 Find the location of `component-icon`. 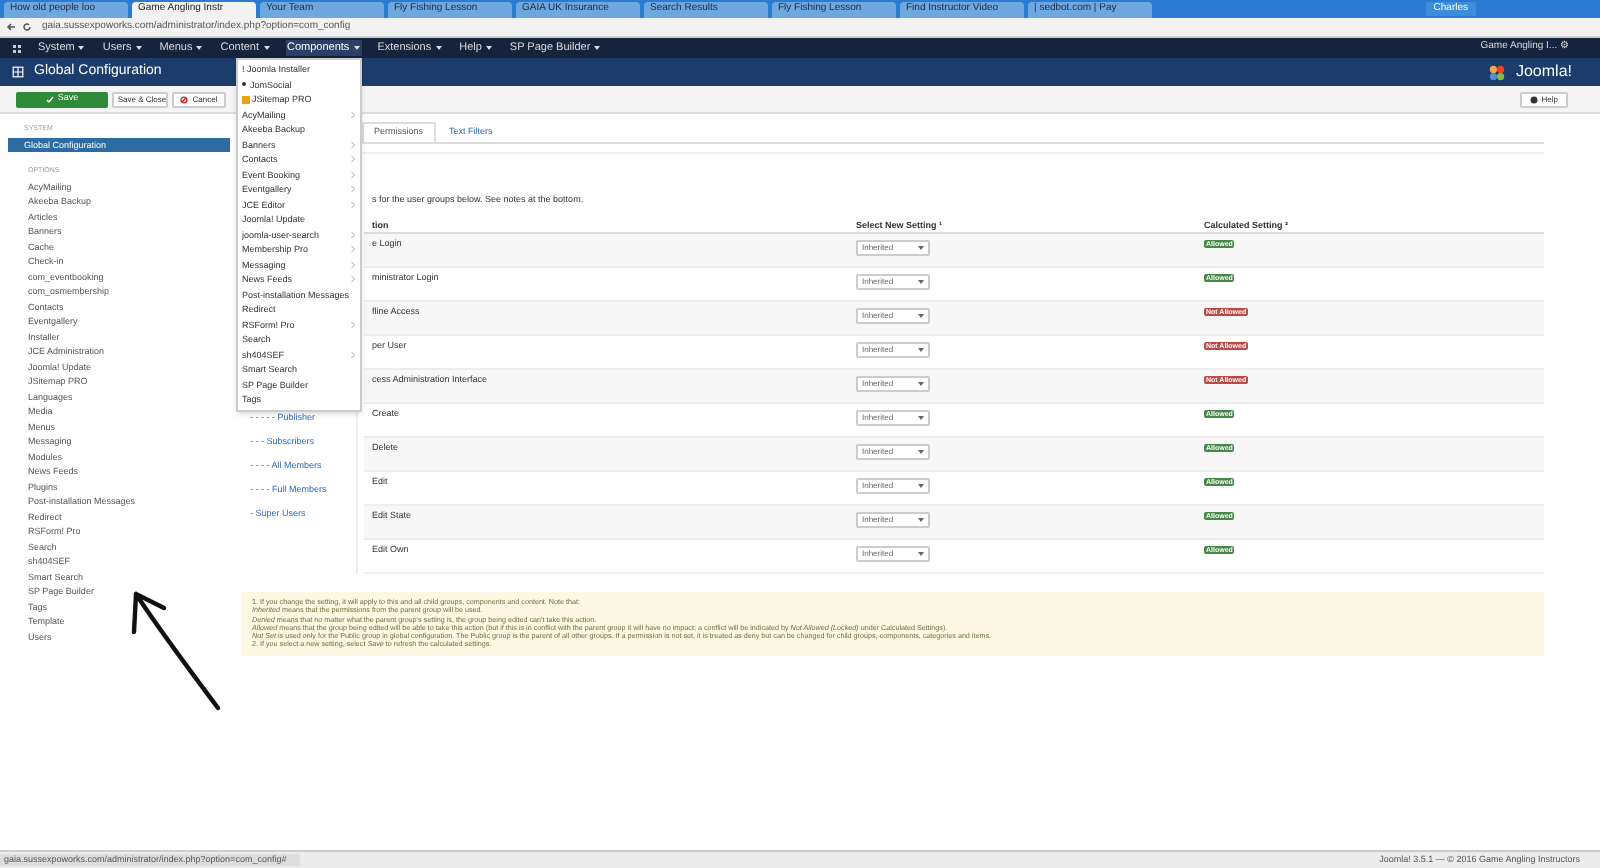

component-icon is located at coordinates (246, 99).